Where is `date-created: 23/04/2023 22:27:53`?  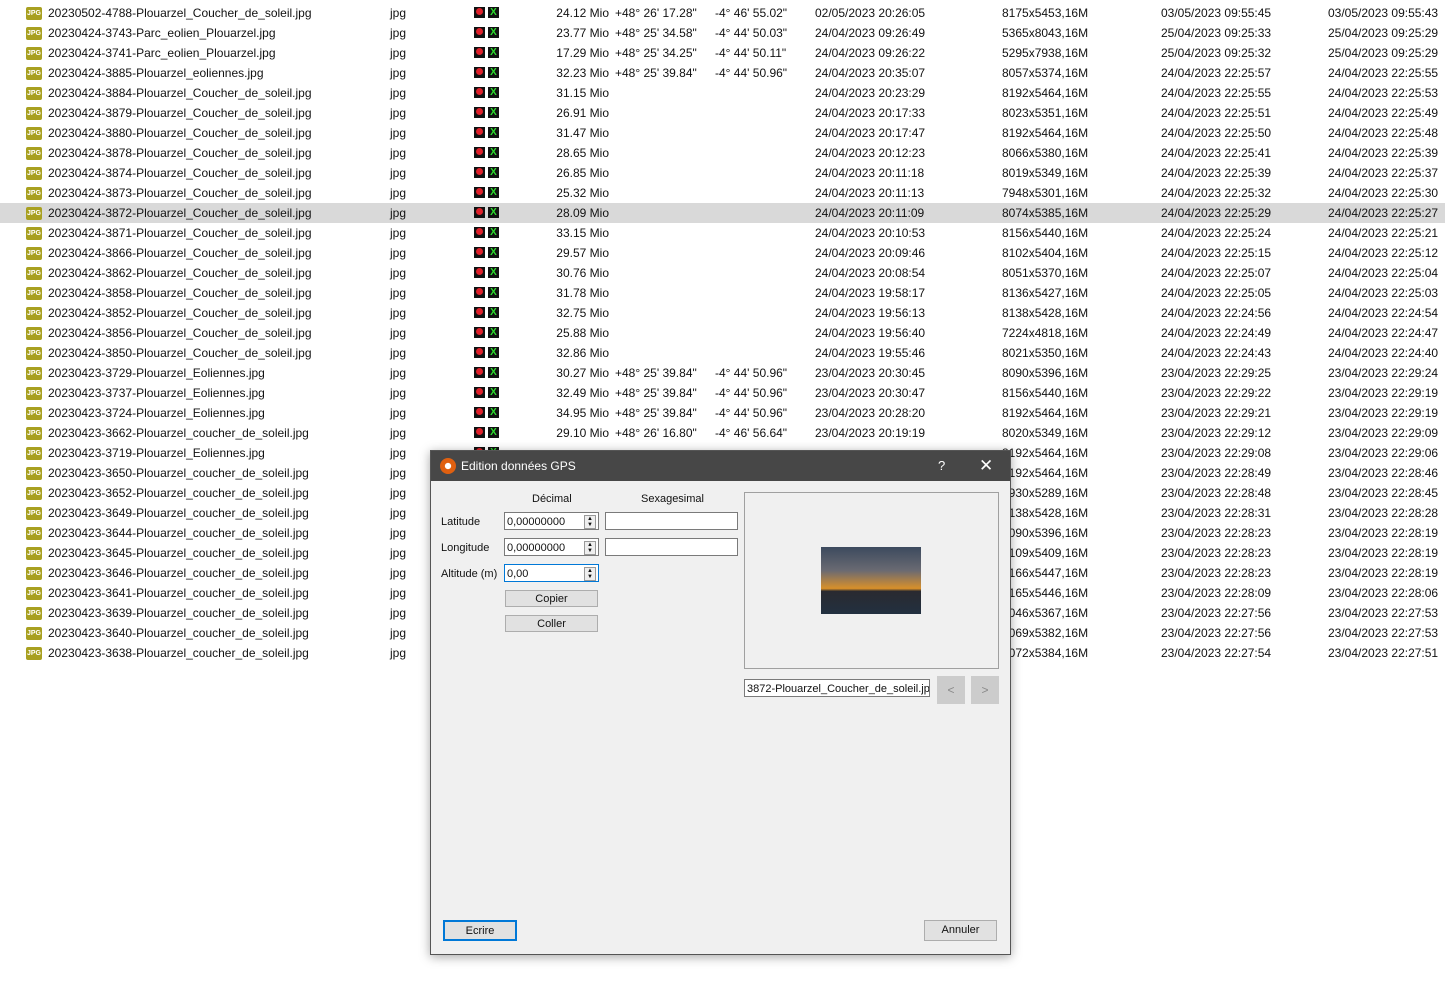
date-created: 23/04/2023 22:27:53 is located at coordinates (1383, 633).